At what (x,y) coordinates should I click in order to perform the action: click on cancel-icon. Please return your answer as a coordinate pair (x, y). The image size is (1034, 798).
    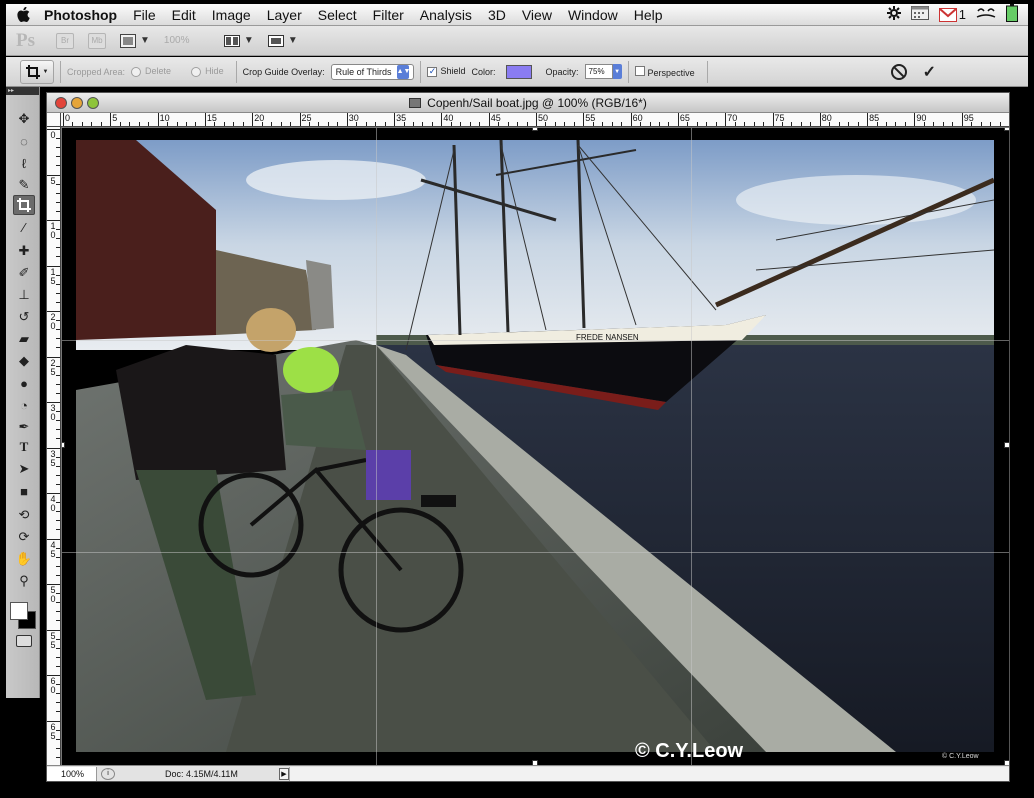
    Looking at the image, I should click on (898, 71).